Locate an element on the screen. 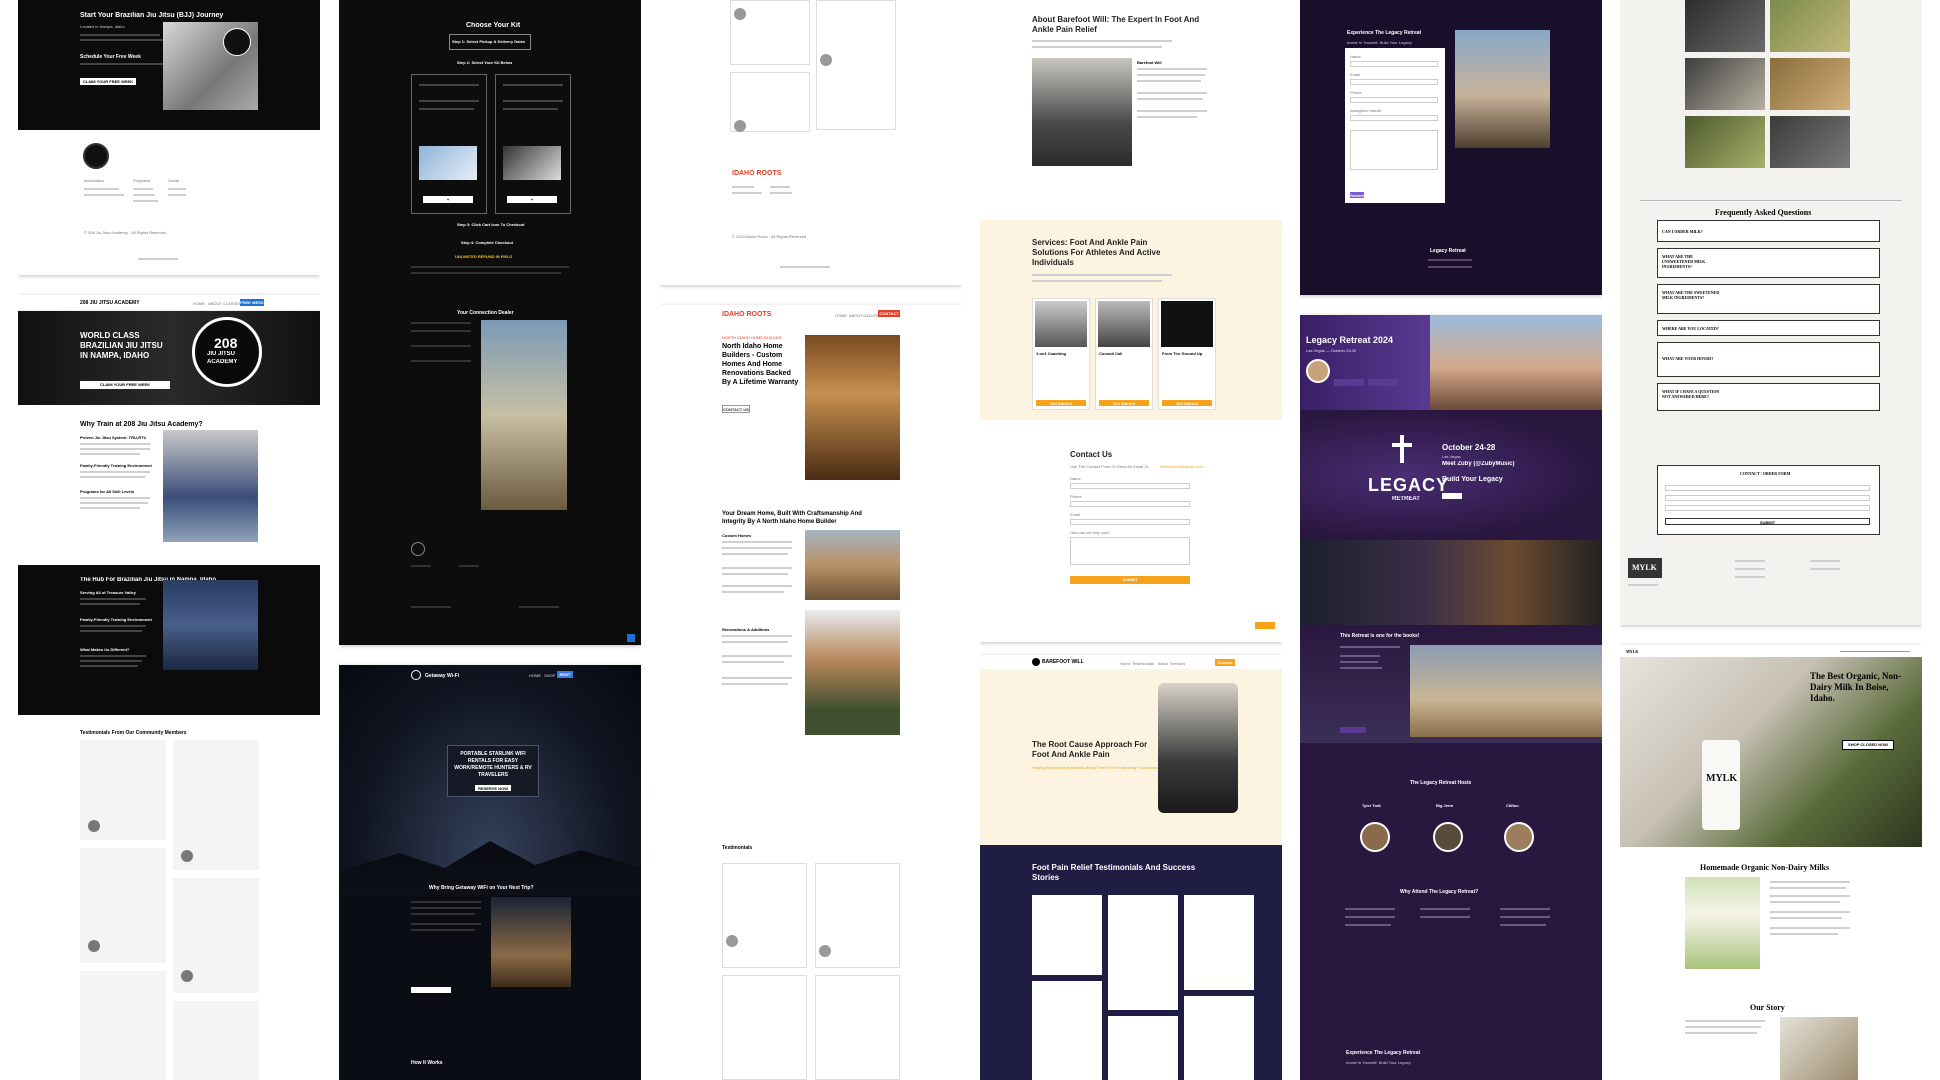  starlink-mini-photo is located at coordinates (532, 163).